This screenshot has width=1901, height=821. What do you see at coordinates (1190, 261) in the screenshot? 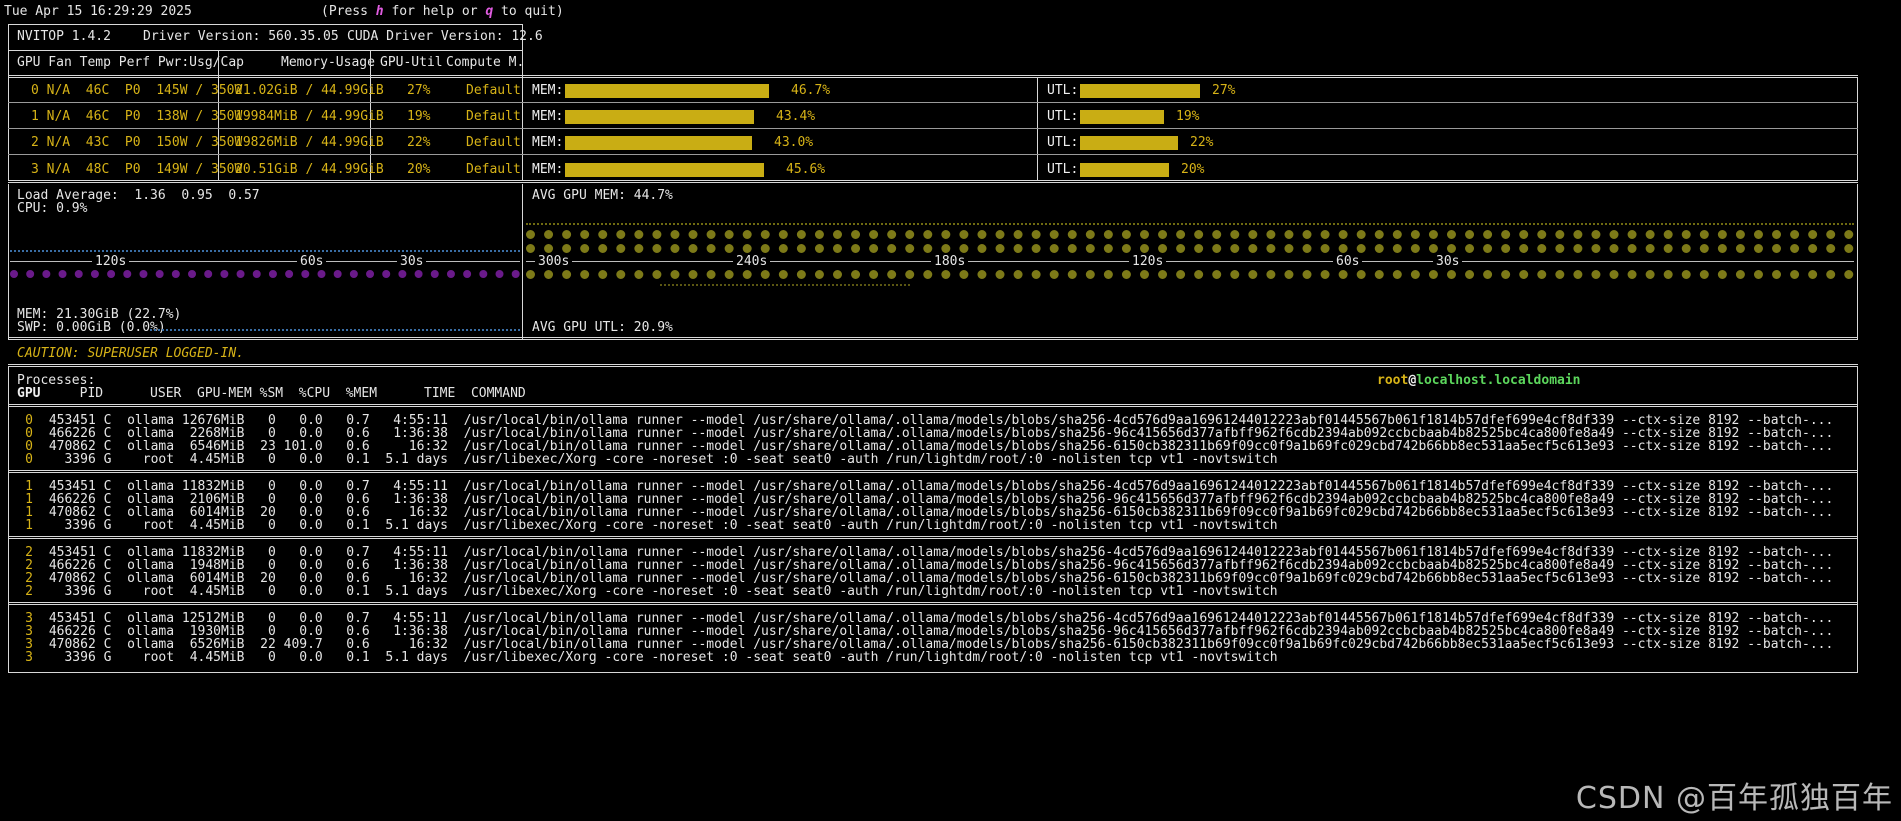
I see `gpu-time-axis` at bounding box center [1190, 261].